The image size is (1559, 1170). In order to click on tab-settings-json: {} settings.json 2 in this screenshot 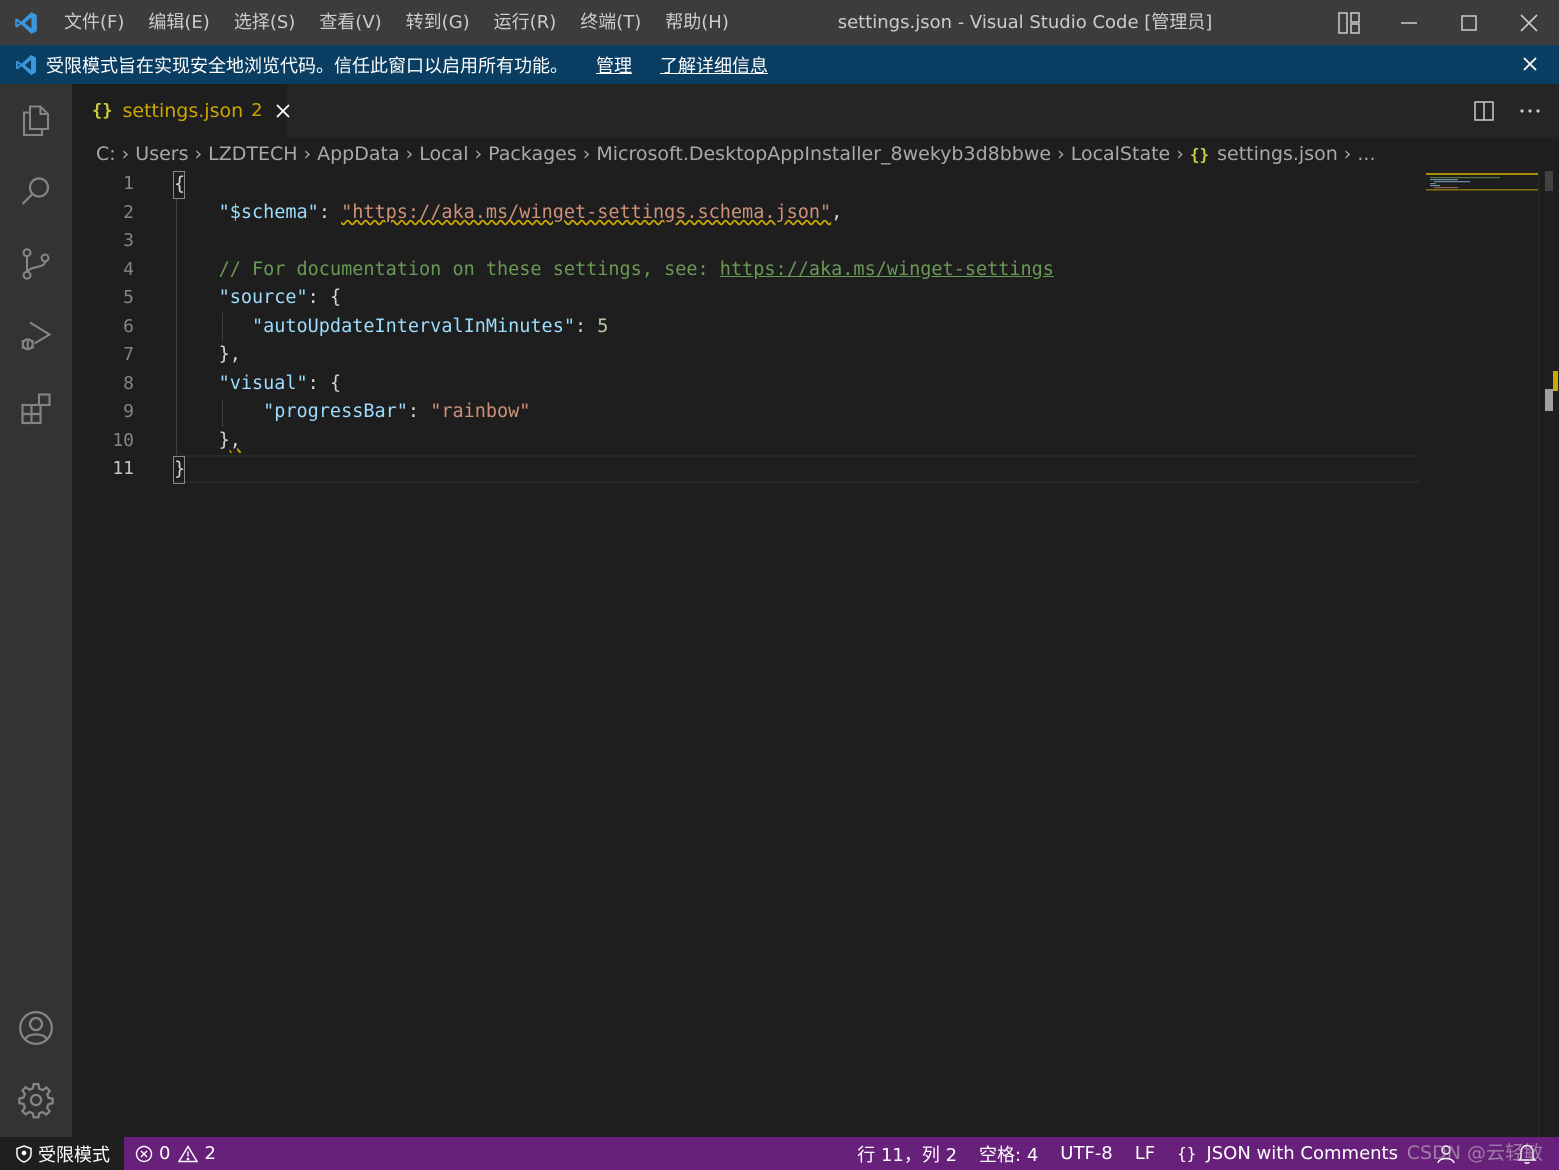, I will do `click(181, 110)`.